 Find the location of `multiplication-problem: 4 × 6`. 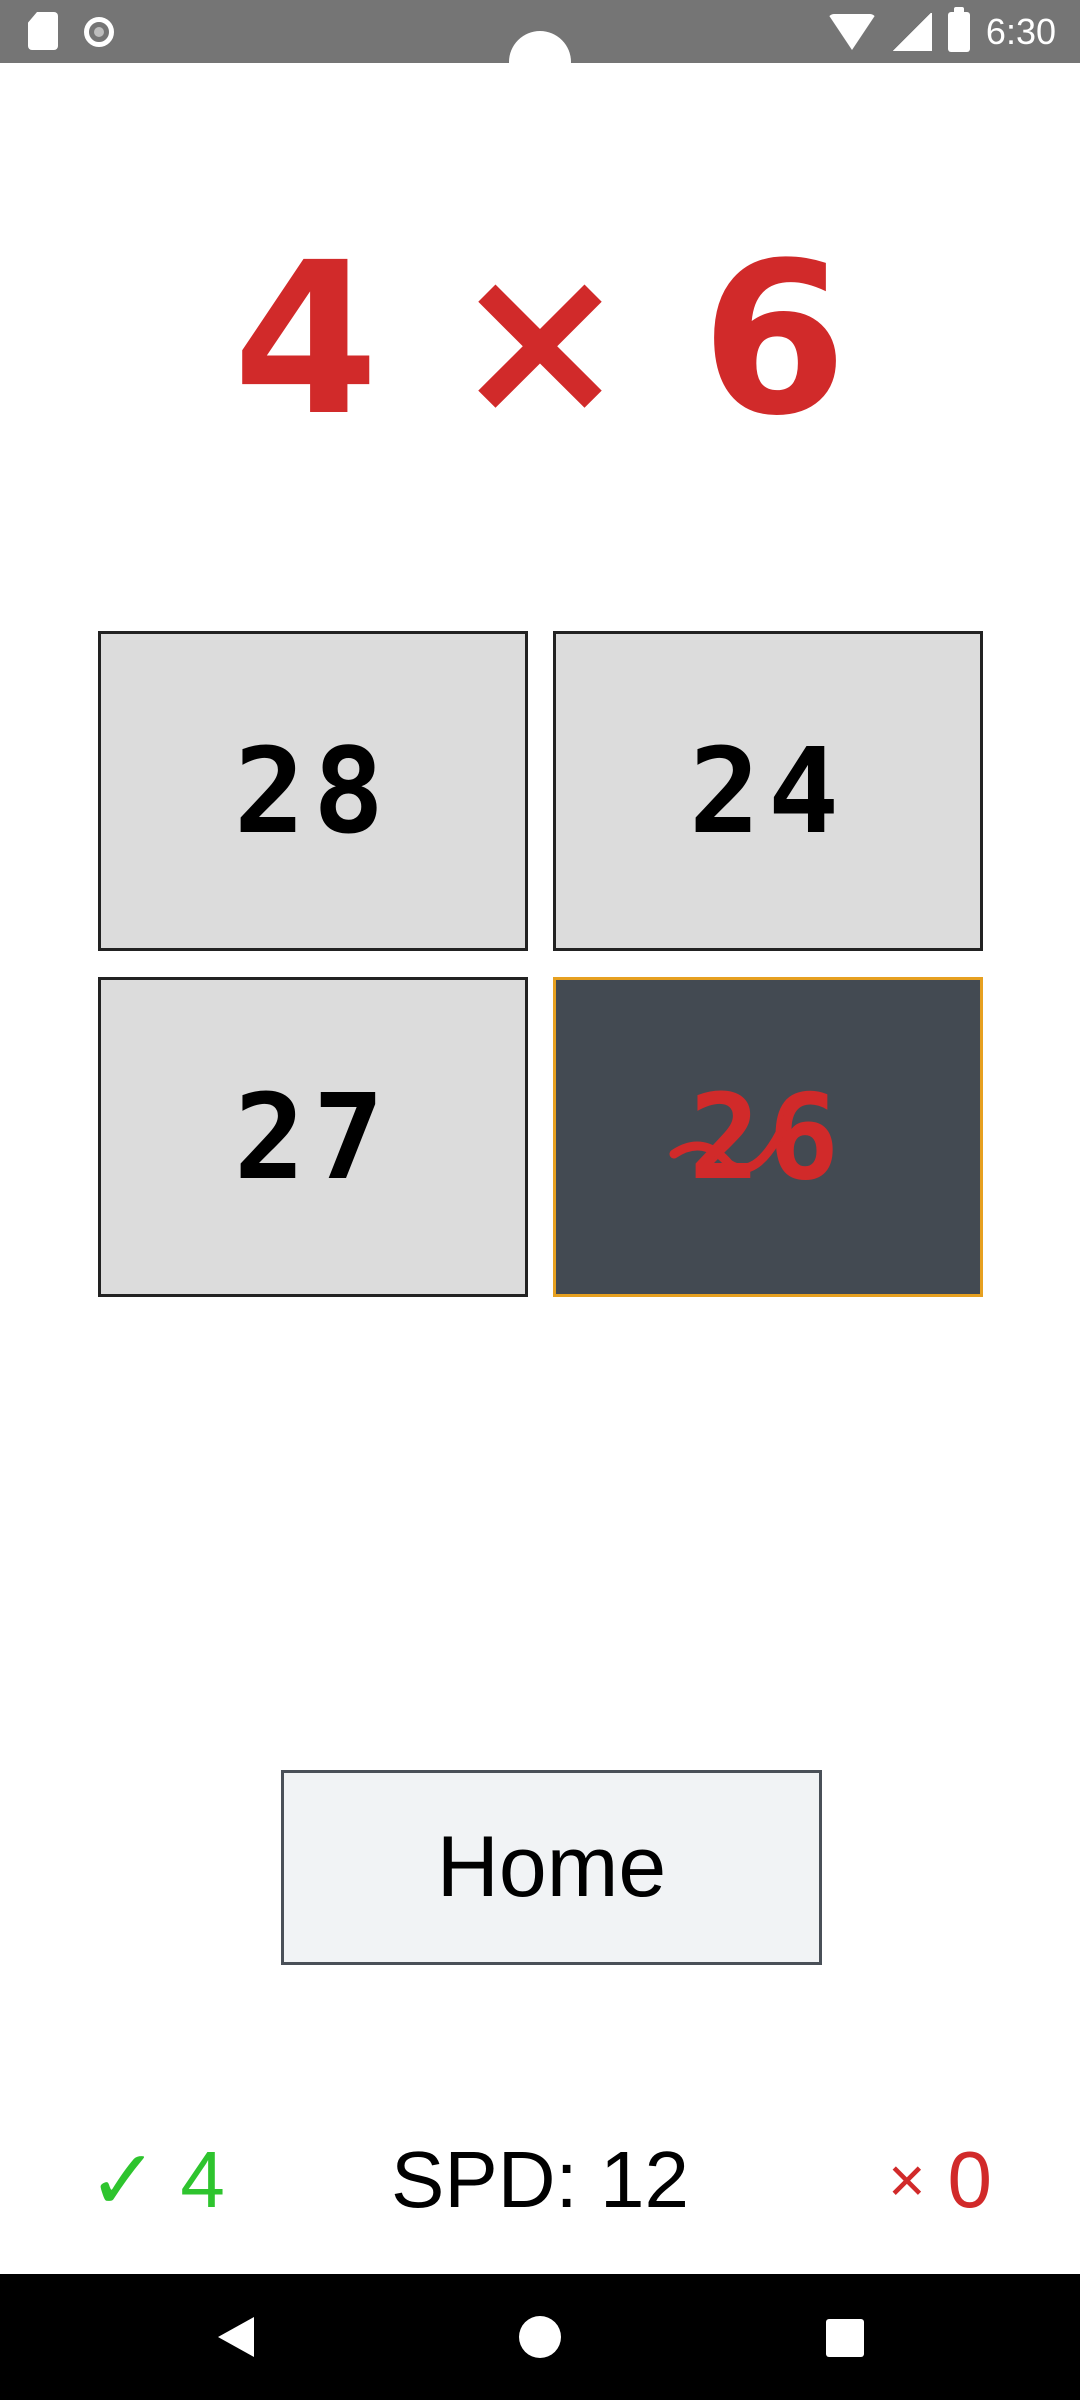

multiplication-problem: 4 × 6 is located at coordinates (540, 339).